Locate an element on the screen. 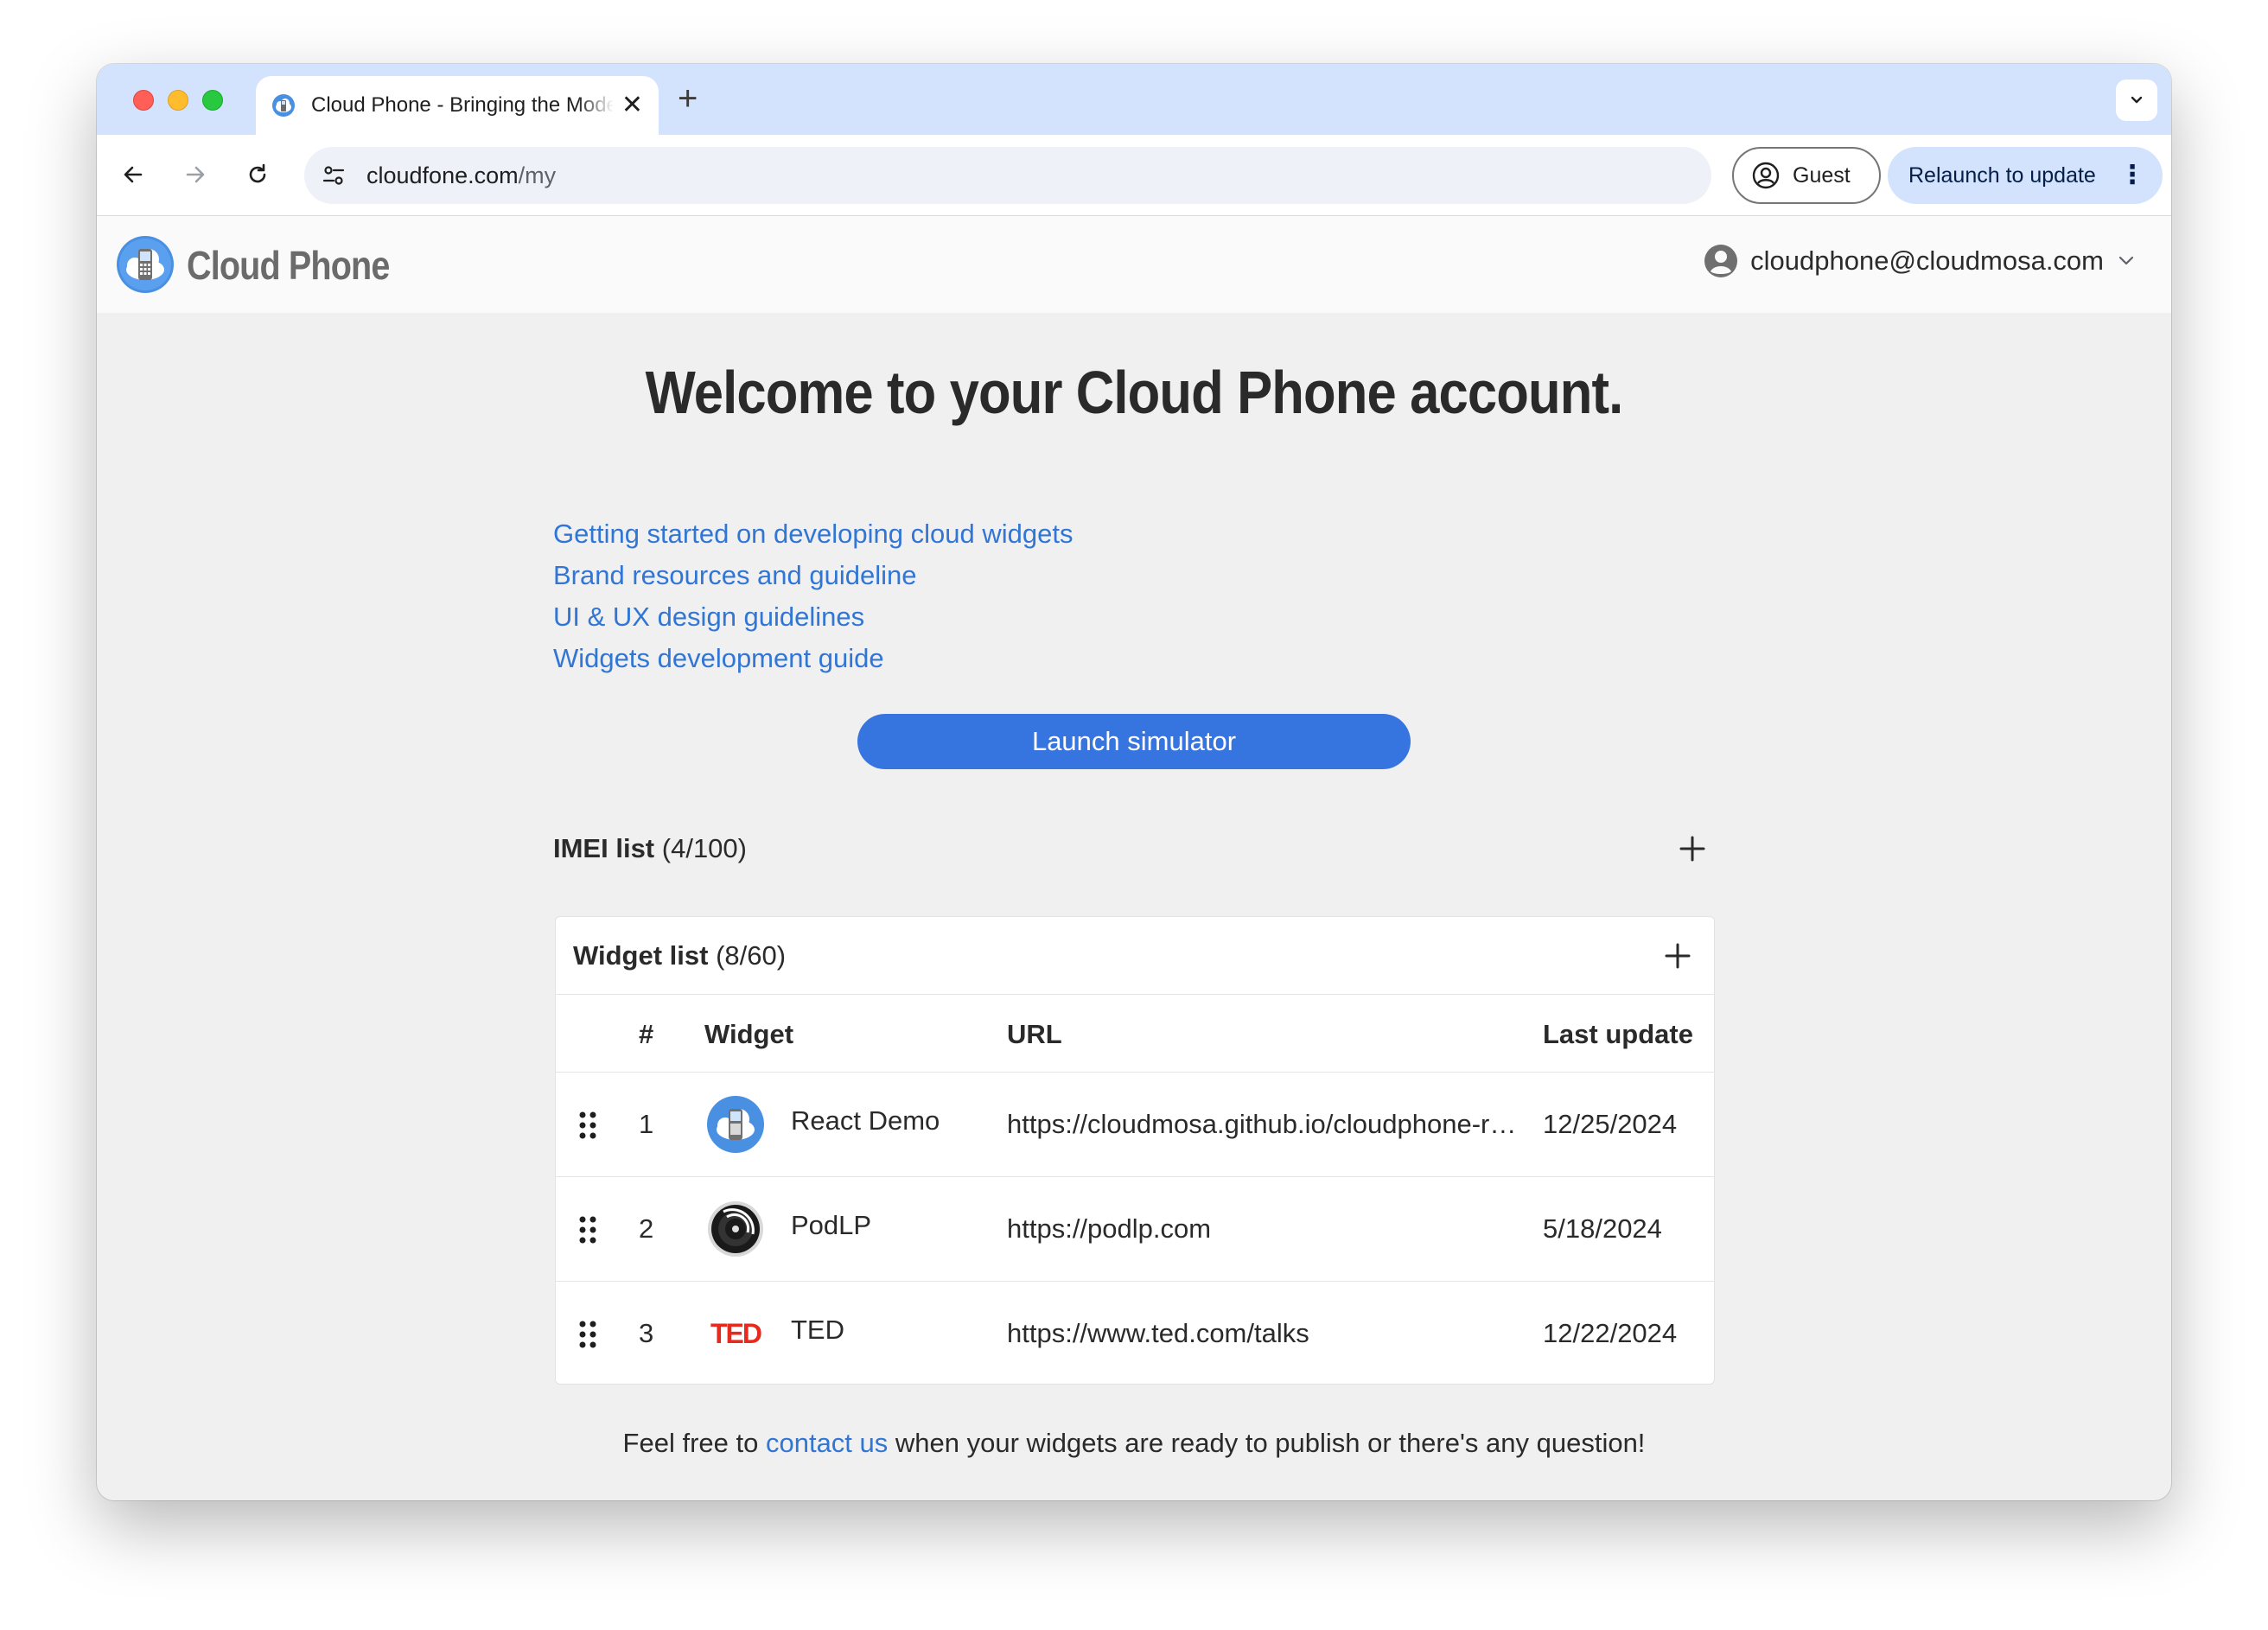 This screenshot has width=2268, height=1630. ted-logo-icon: TED is located at coordinates (735, 1333).